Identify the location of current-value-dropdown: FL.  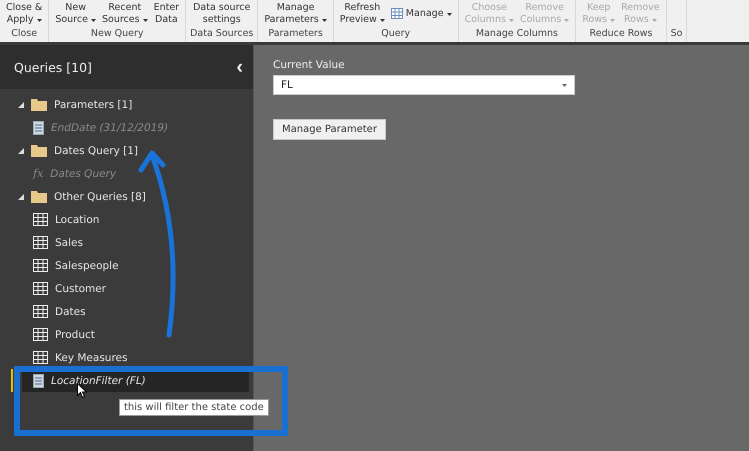
(424, 85).